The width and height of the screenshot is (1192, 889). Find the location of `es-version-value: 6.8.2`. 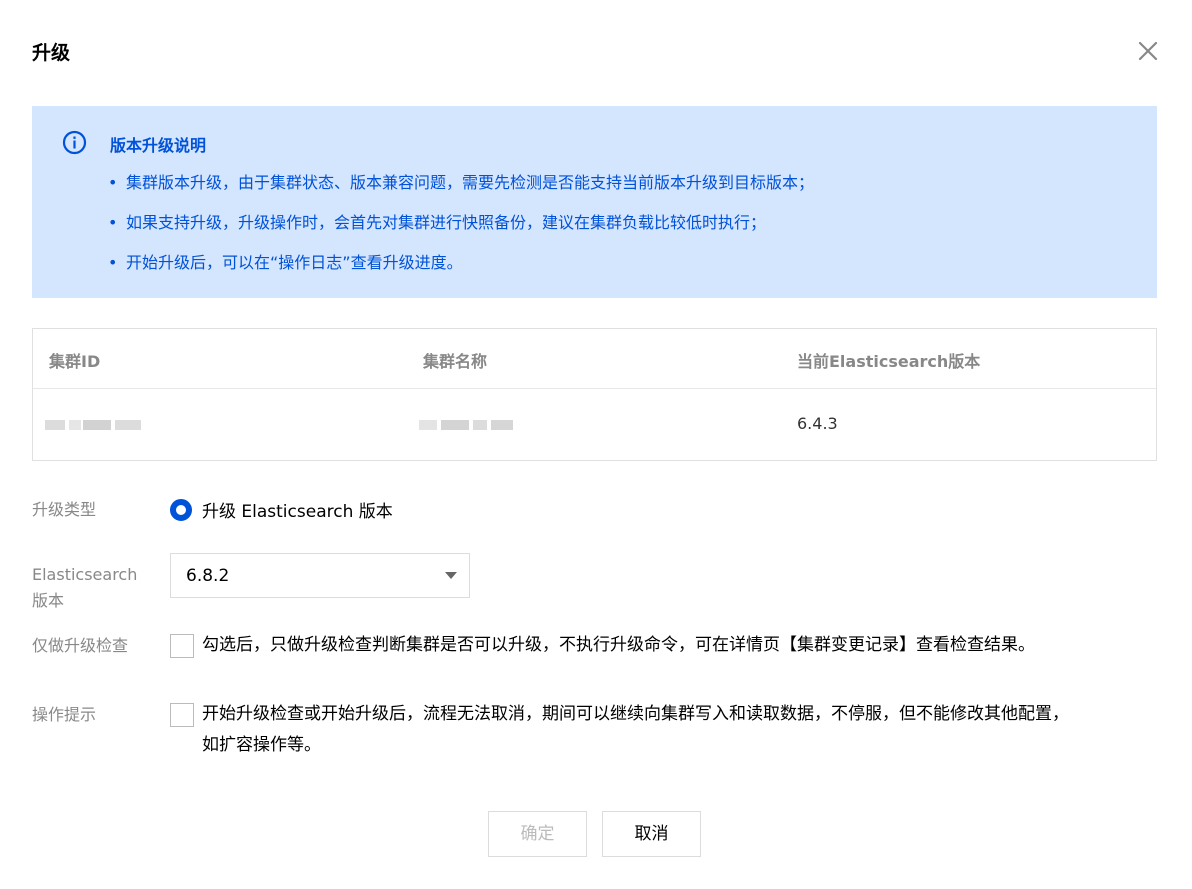

es-version-value: 6.8.2 is located at coordinates (208, 576).